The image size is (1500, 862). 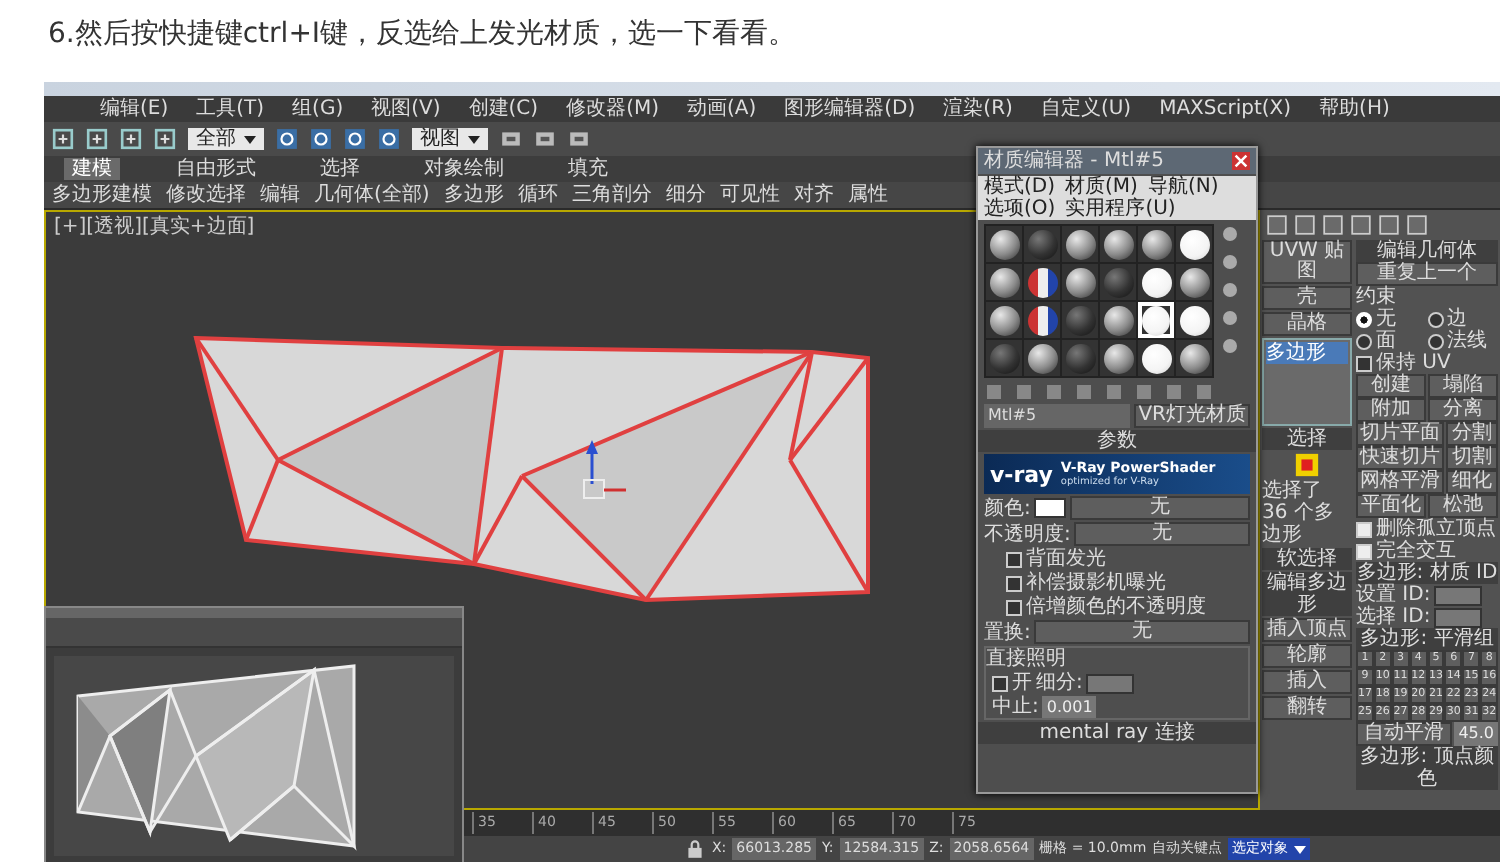 What do you see at coordinates (340, 169) in the screenshot?
I see `ribbon-tab: 选择` at bounding box center [340, 169].